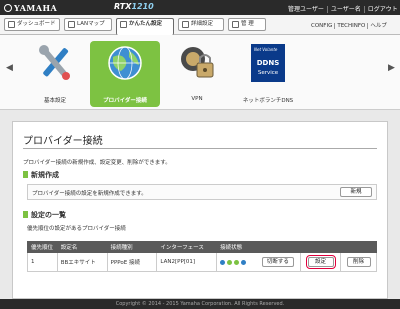  Describe the element at coordinates (11, 24) in the screenshot. I see `dashboard-icon` at that location.